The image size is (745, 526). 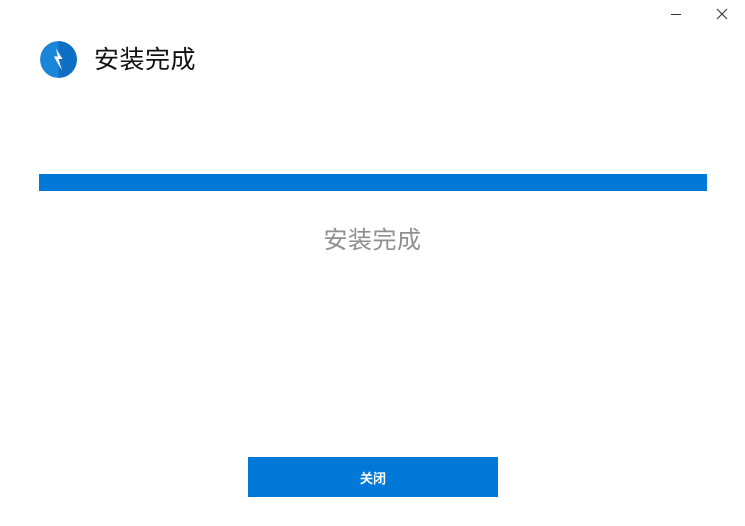 I want to click on window-controls, so click(x=699, y=14).